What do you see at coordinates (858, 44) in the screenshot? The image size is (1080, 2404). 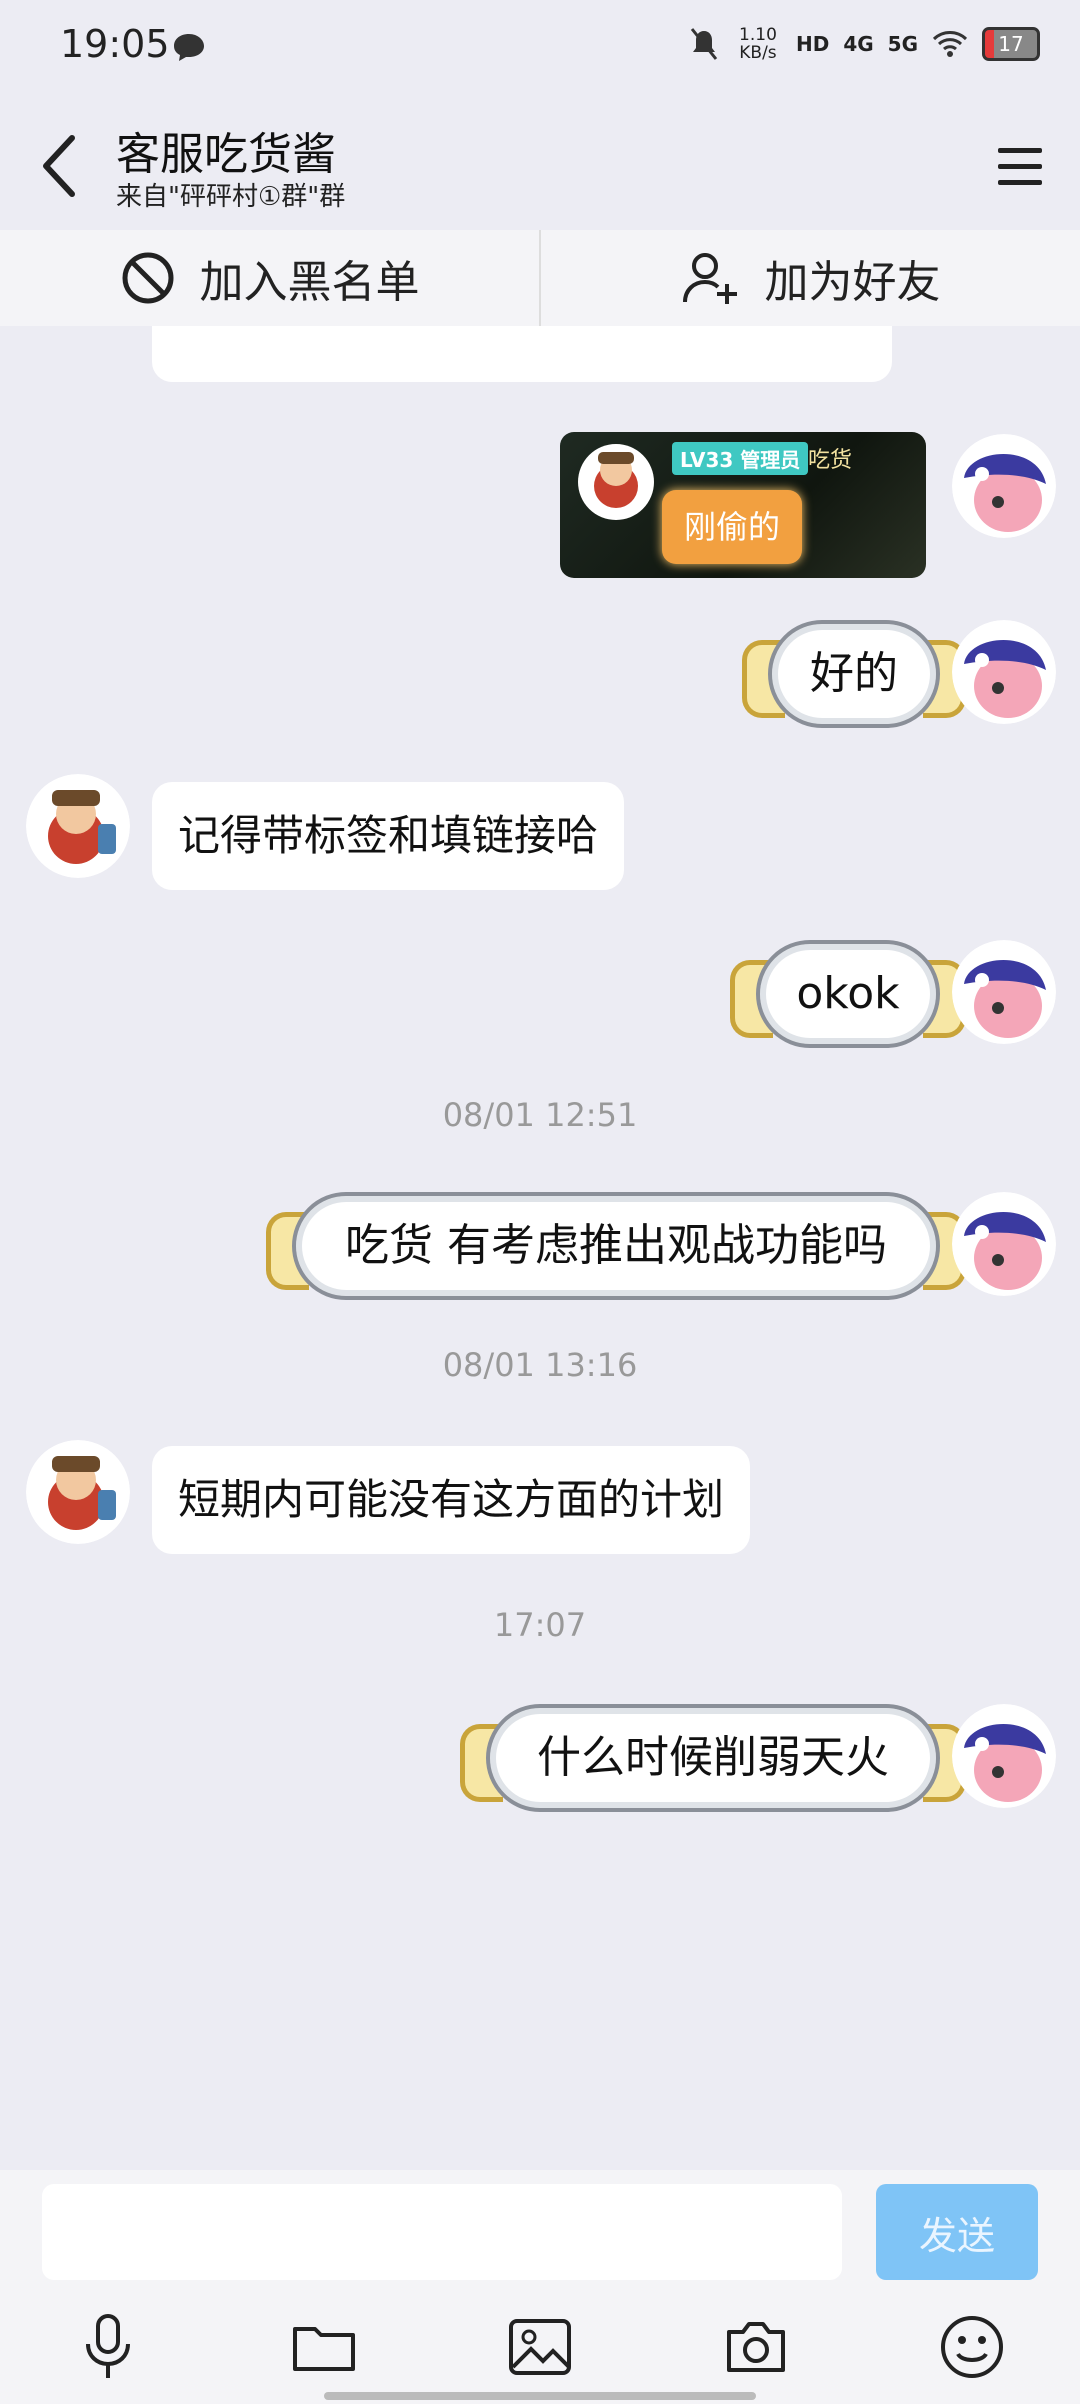 I see `signal-4g: 4G` at bounding box center [858, 44].